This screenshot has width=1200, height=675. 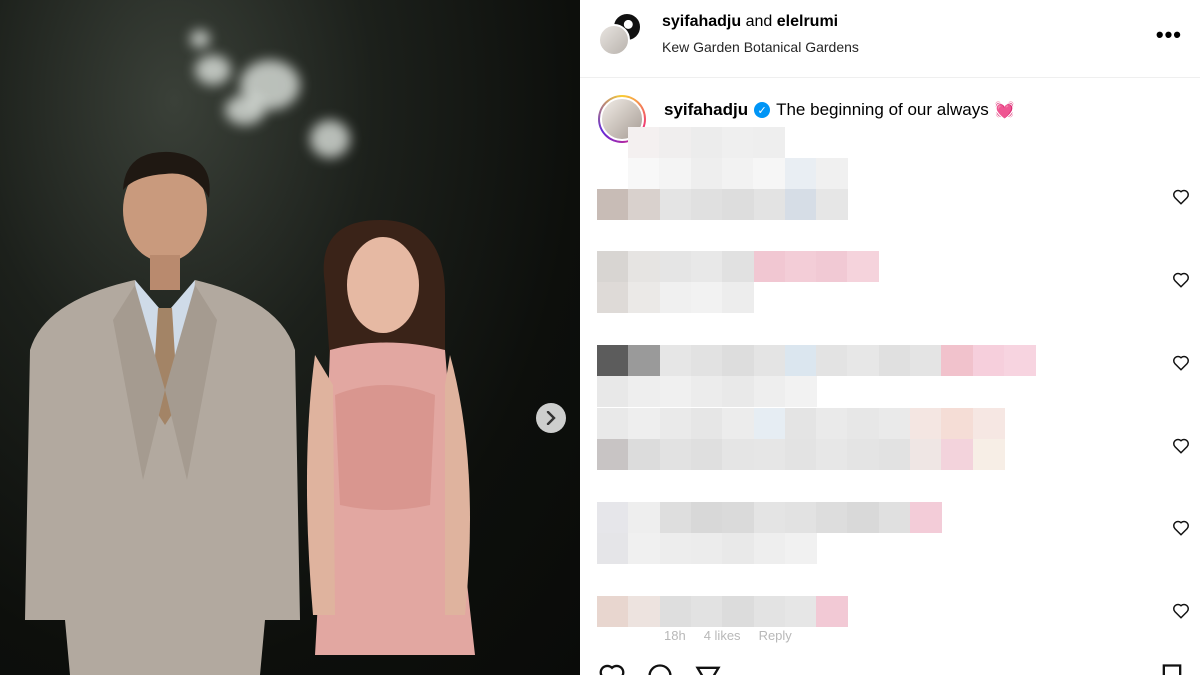 I want to click on chevron-right-icon, so click(x=551, y=418).